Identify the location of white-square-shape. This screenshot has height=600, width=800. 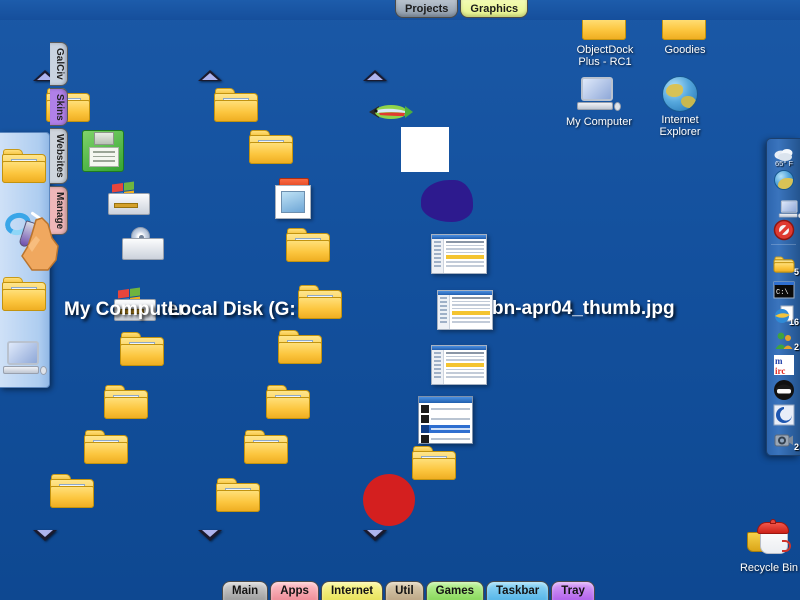
(425, 149).